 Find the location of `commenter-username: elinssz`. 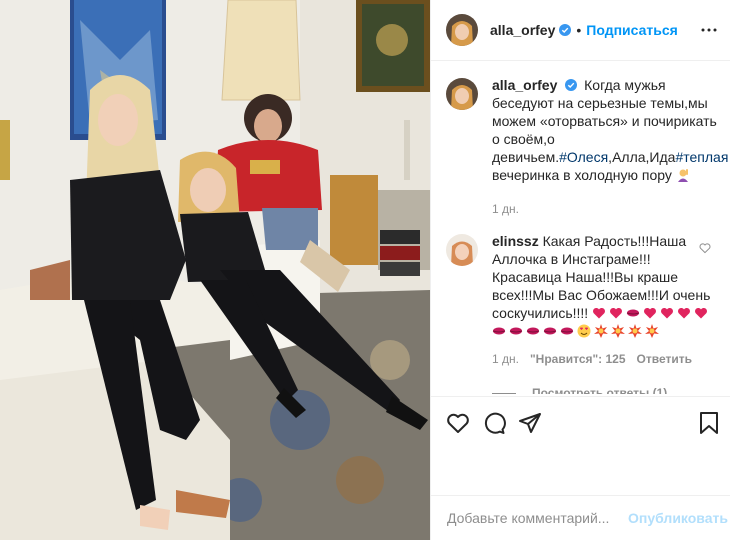

commenter-username: elinssz is located at coordinates (515, 241).